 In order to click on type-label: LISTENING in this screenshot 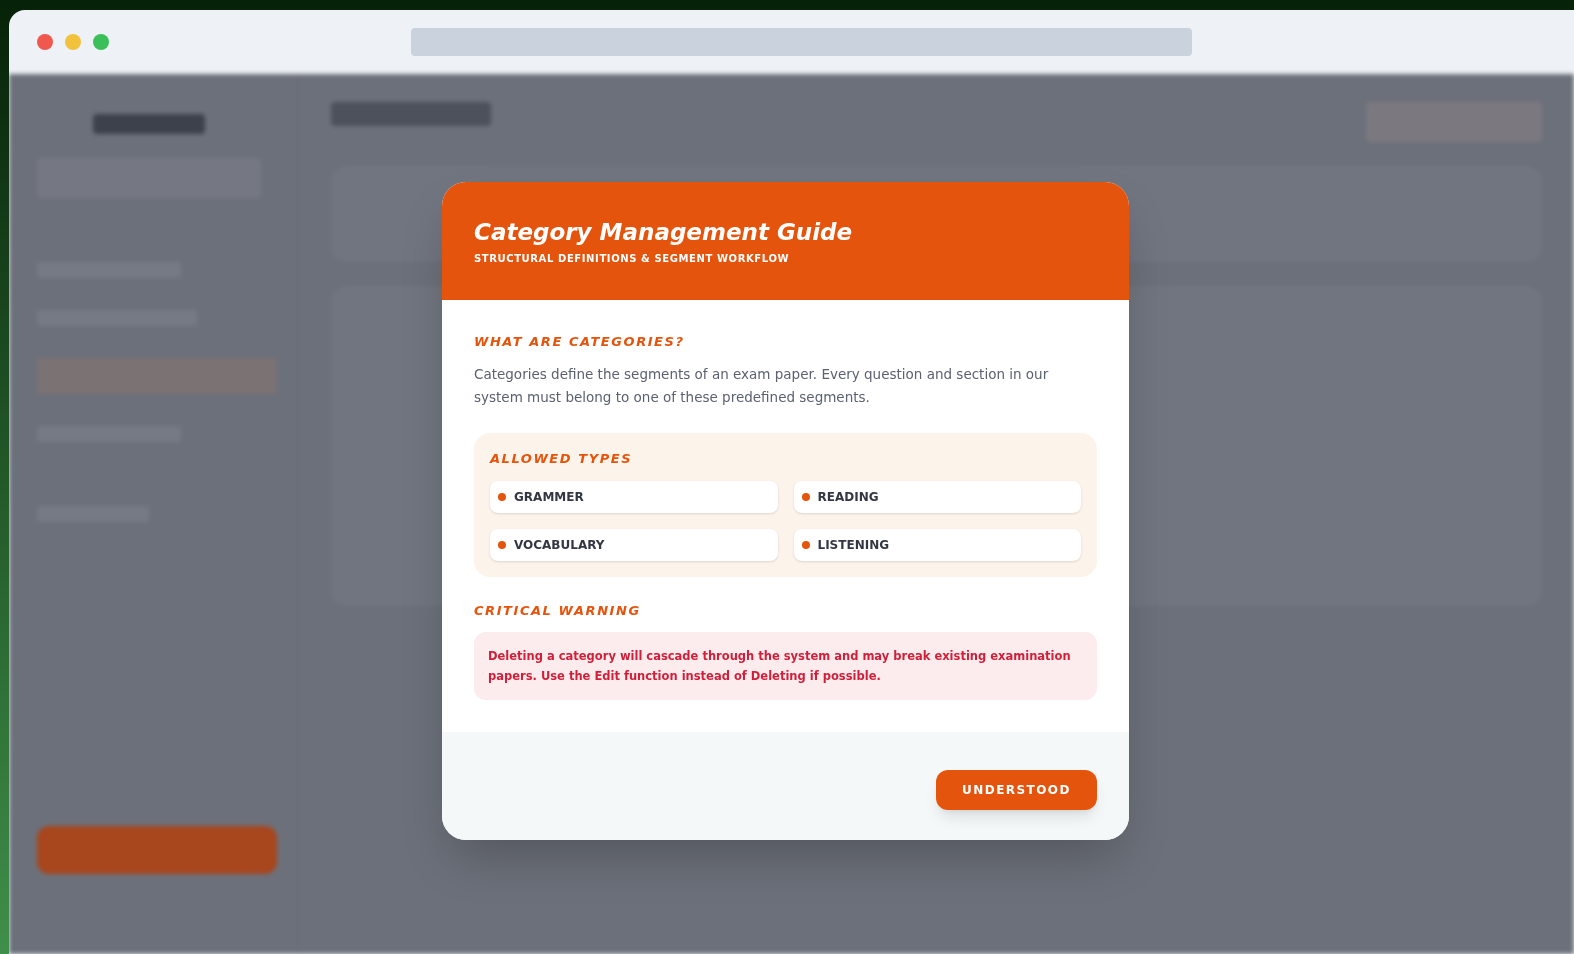, I will do `click(853, 545)`.